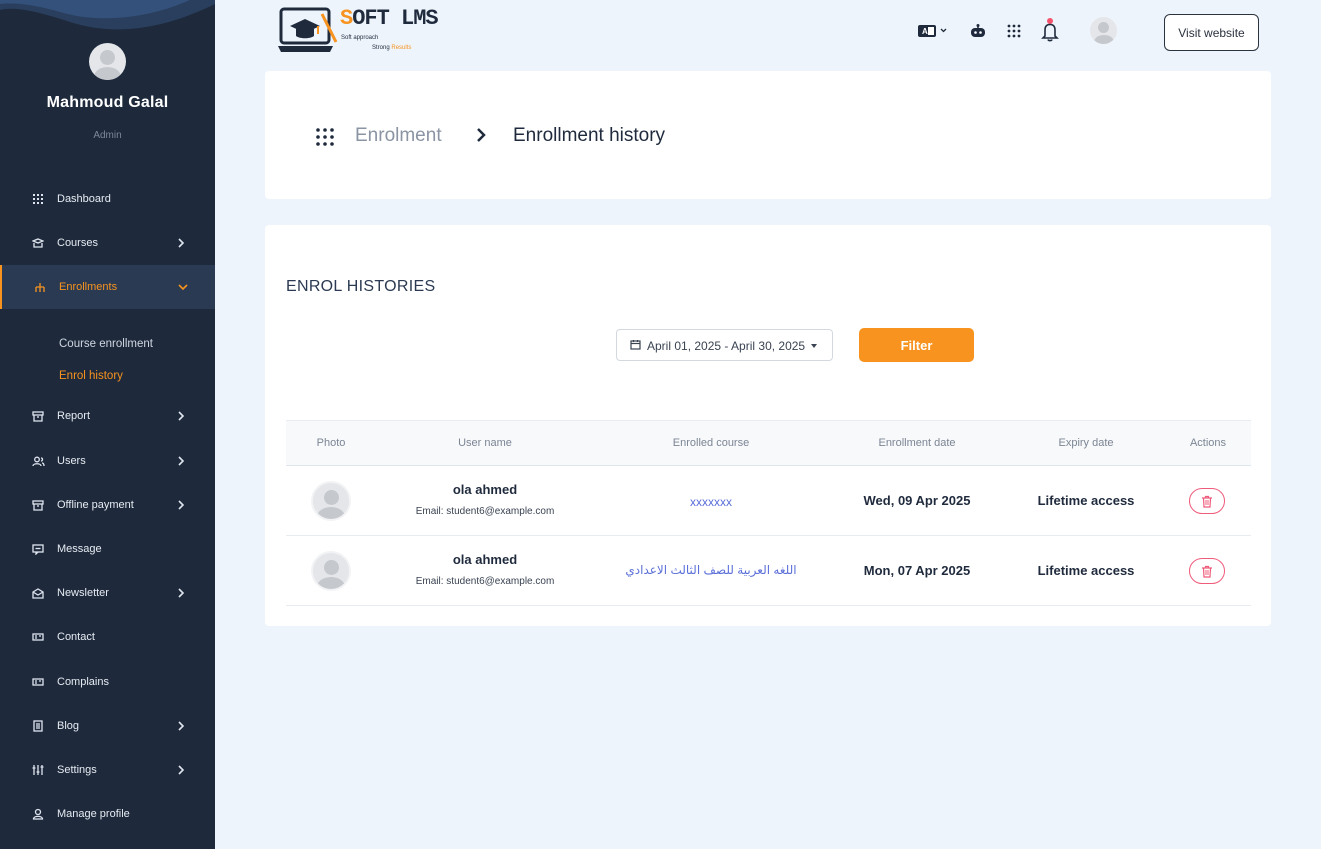 The height and width of the screenshot is (849, 1321). What do you see at coordinates (83, 593) in the screenshot?
I see `sidebar-item-label: Newsletter` at bounding box center [83, 593].